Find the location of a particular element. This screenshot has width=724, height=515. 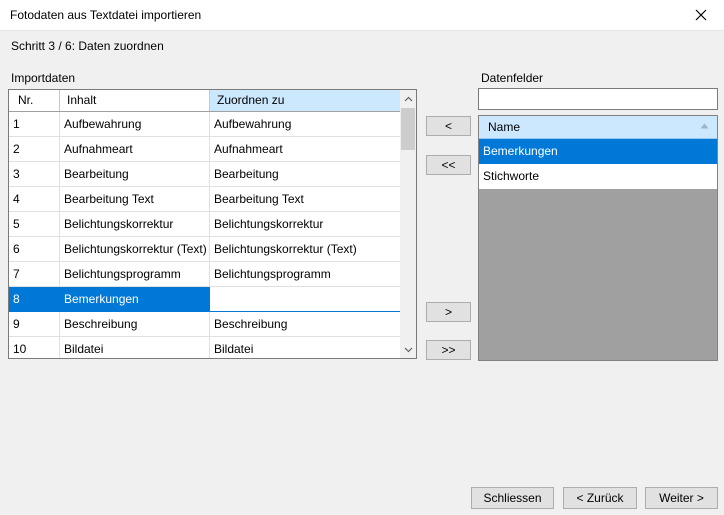

table-scrollbar is located at coordinates (408, 224).